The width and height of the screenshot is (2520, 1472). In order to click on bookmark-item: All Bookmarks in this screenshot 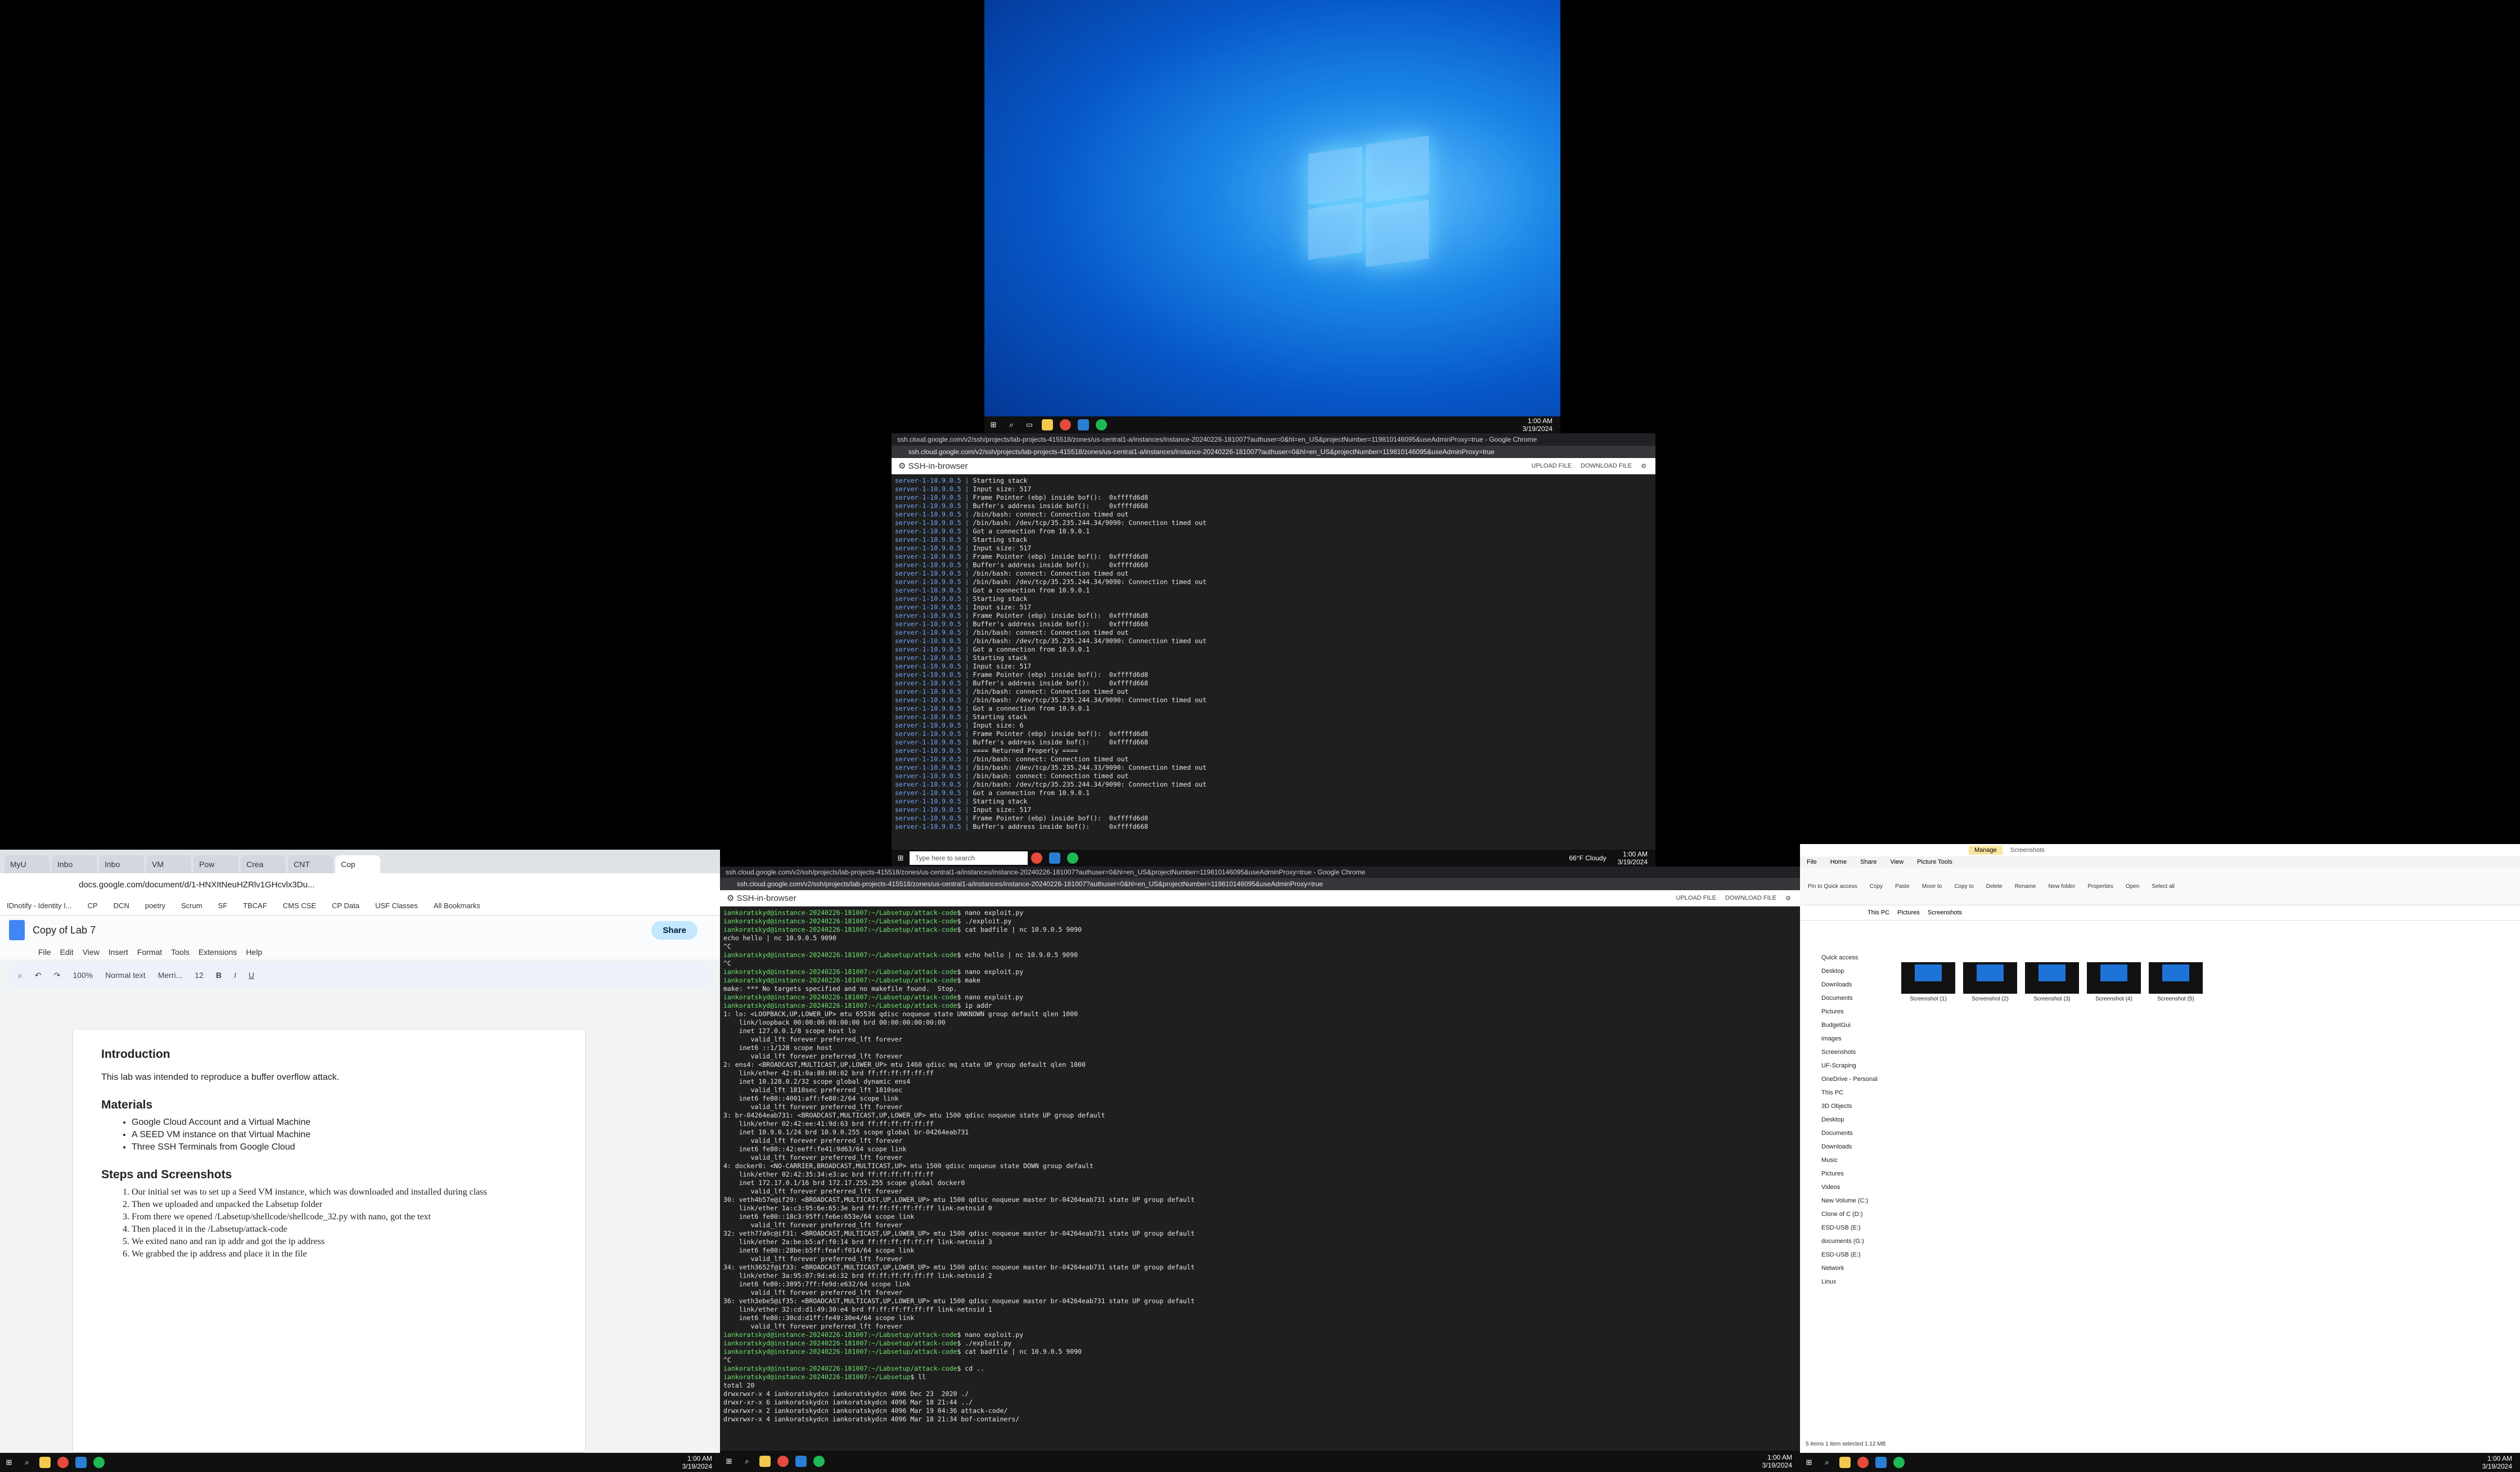, I will do `click(457, 905)`.